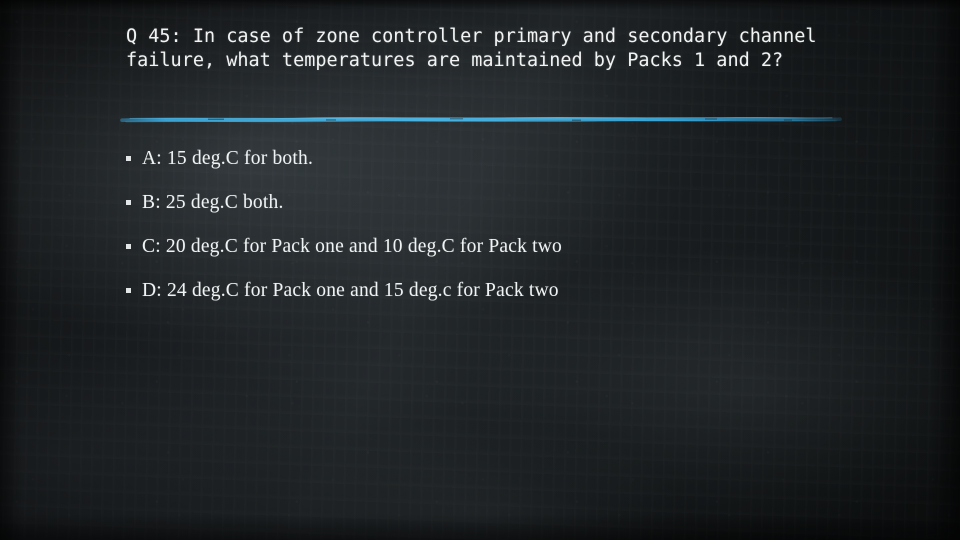 The width and height of the screenshot is (960, 540). Describe the element at coordinates (496, 170) in the screenshot. I see `list-item: A: 15 deg.C for both.` at that location.